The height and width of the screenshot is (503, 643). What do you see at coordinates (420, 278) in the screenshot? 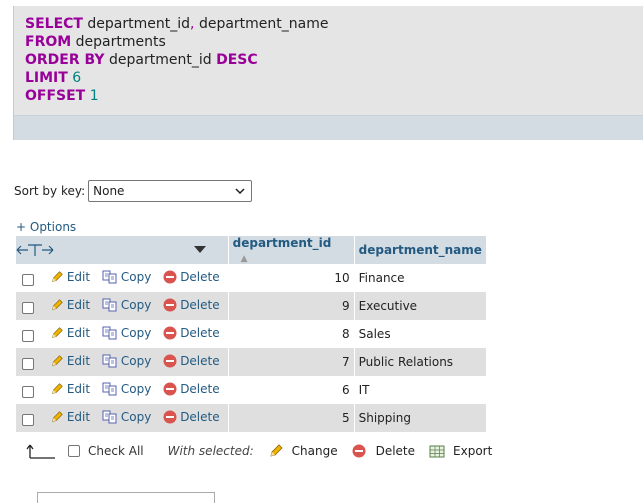
I see `cell-department-name: Finance` at bounding box center [420, 278].